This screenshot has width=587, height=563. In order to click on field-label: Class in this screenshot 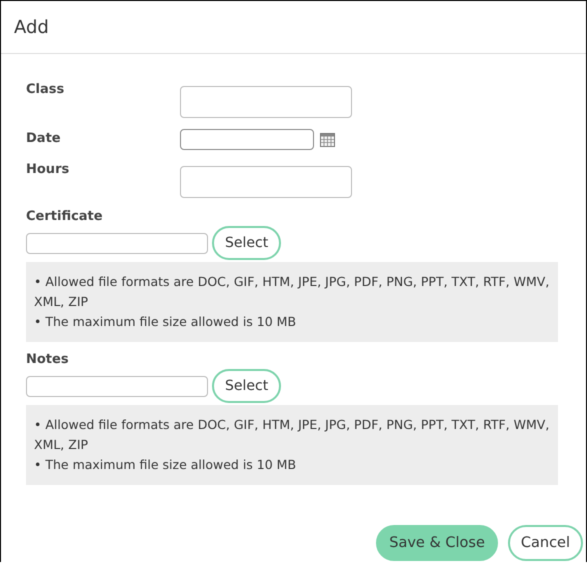, I will do `click(46, 89)`.